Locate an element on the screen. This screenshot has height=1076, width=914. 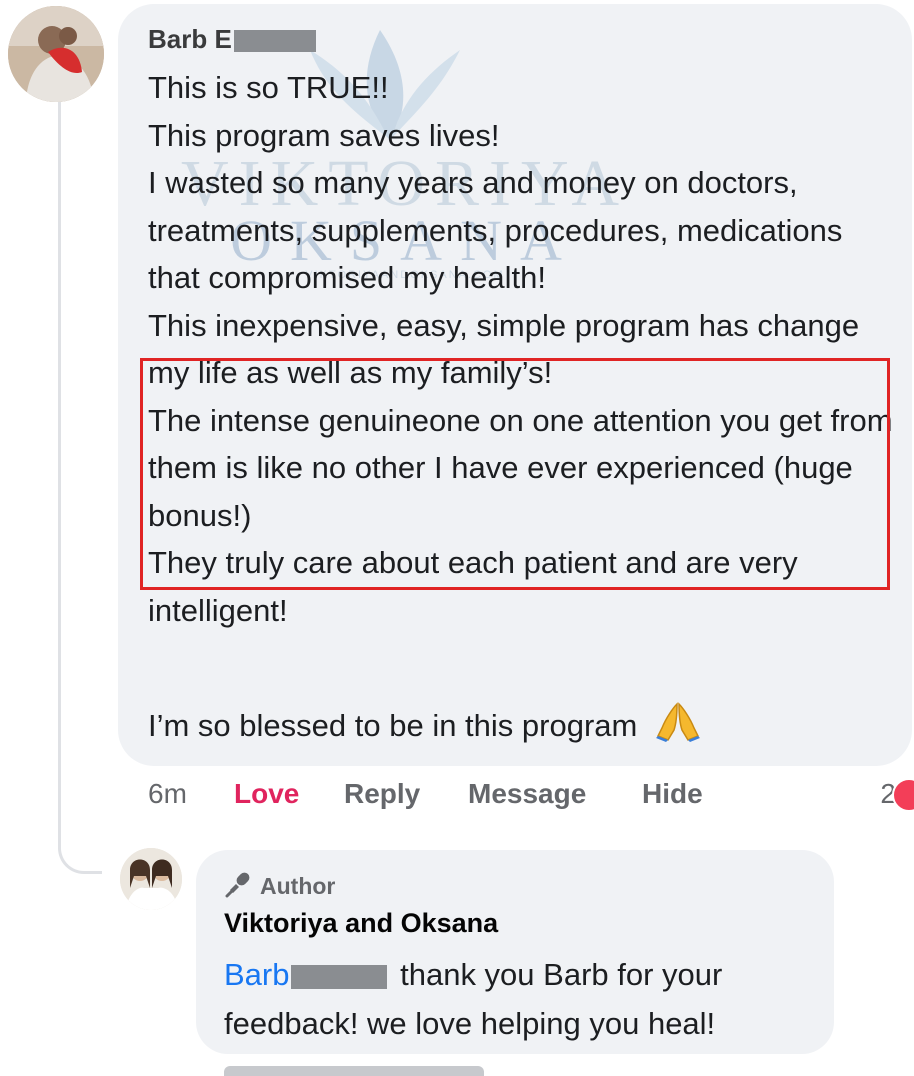
mention-name: Barb is located at coordinates (256, 974).